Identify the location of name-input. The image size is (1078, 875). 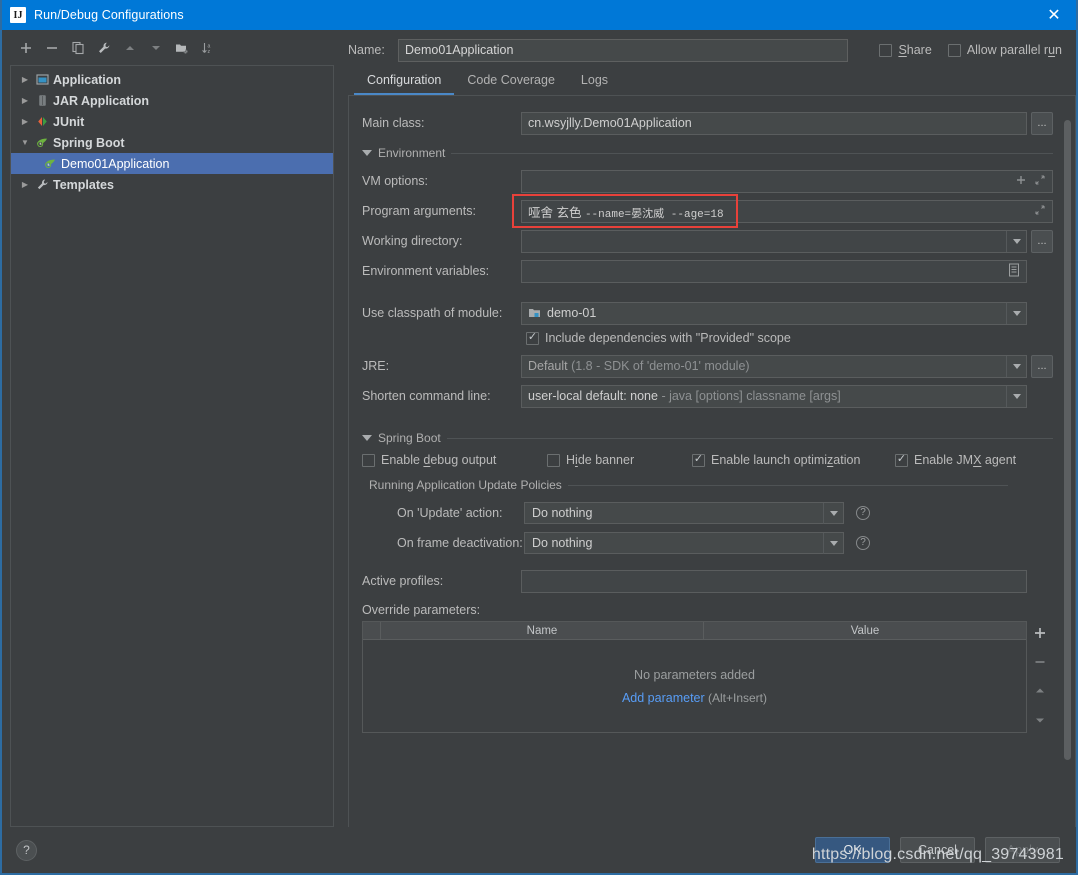
(623, 50).